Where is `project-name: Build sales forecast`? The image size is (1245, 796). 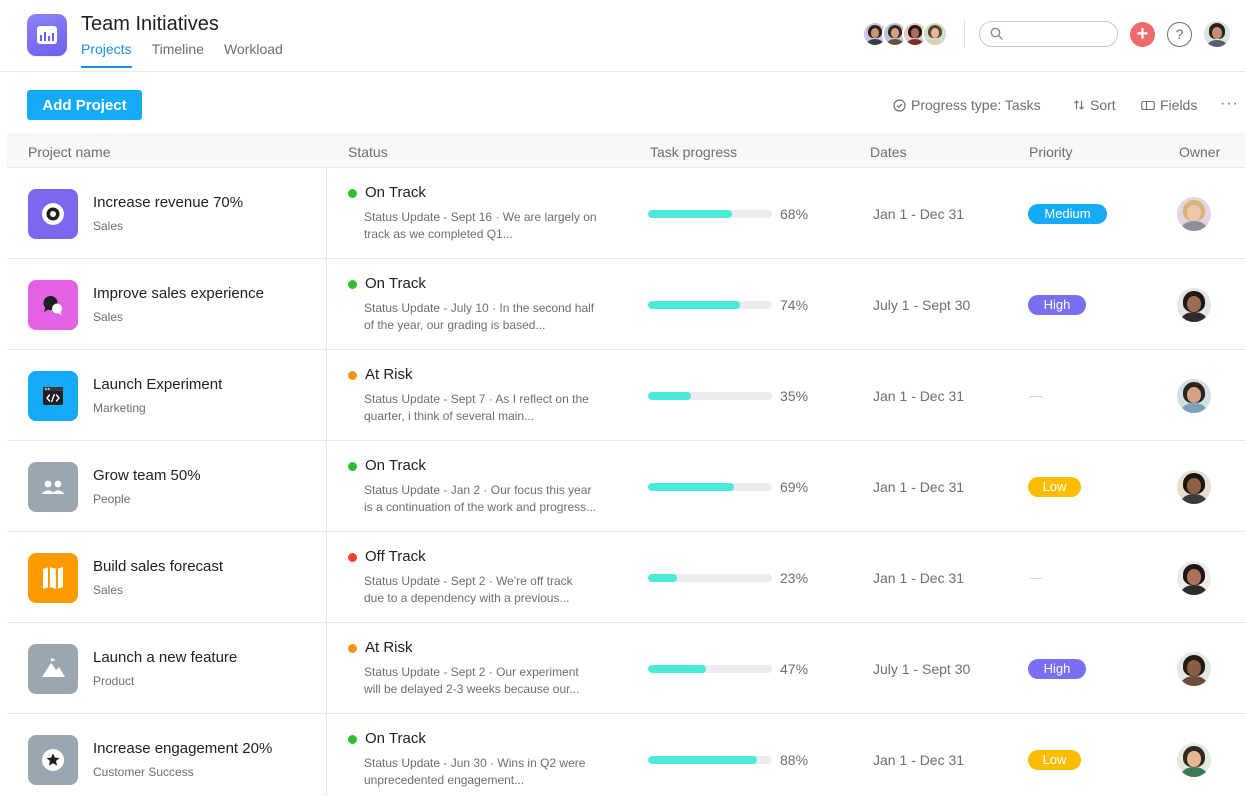
project-name: Build sales forecast is located at coordinates (158, 566).